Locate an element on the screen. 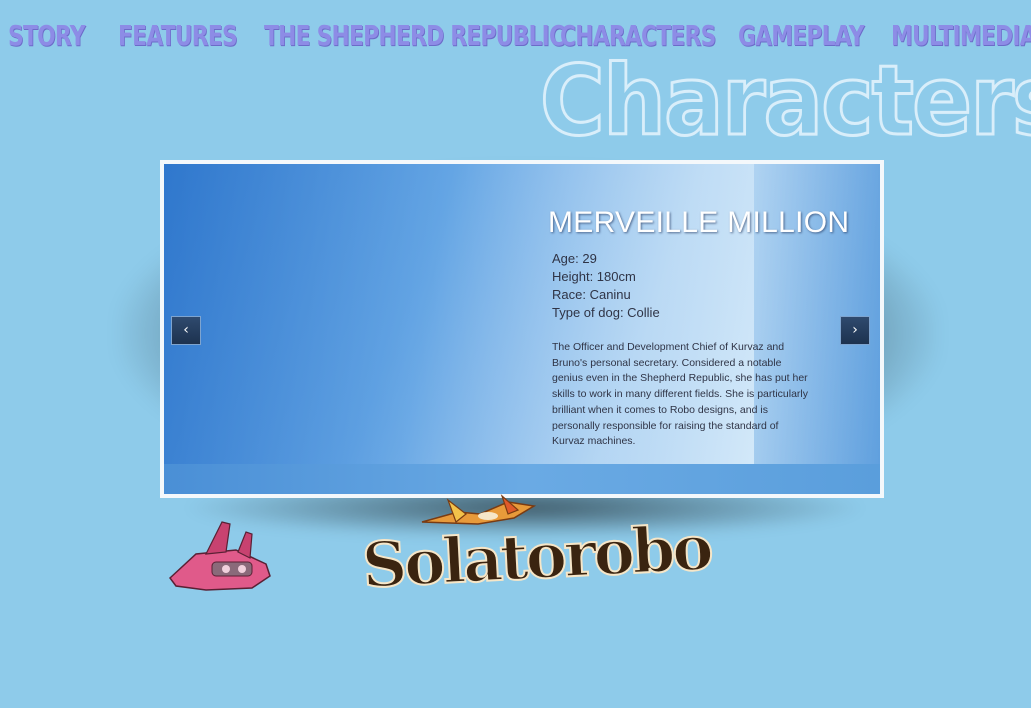  next-slide-button: › is located at coordinates (855, 330).